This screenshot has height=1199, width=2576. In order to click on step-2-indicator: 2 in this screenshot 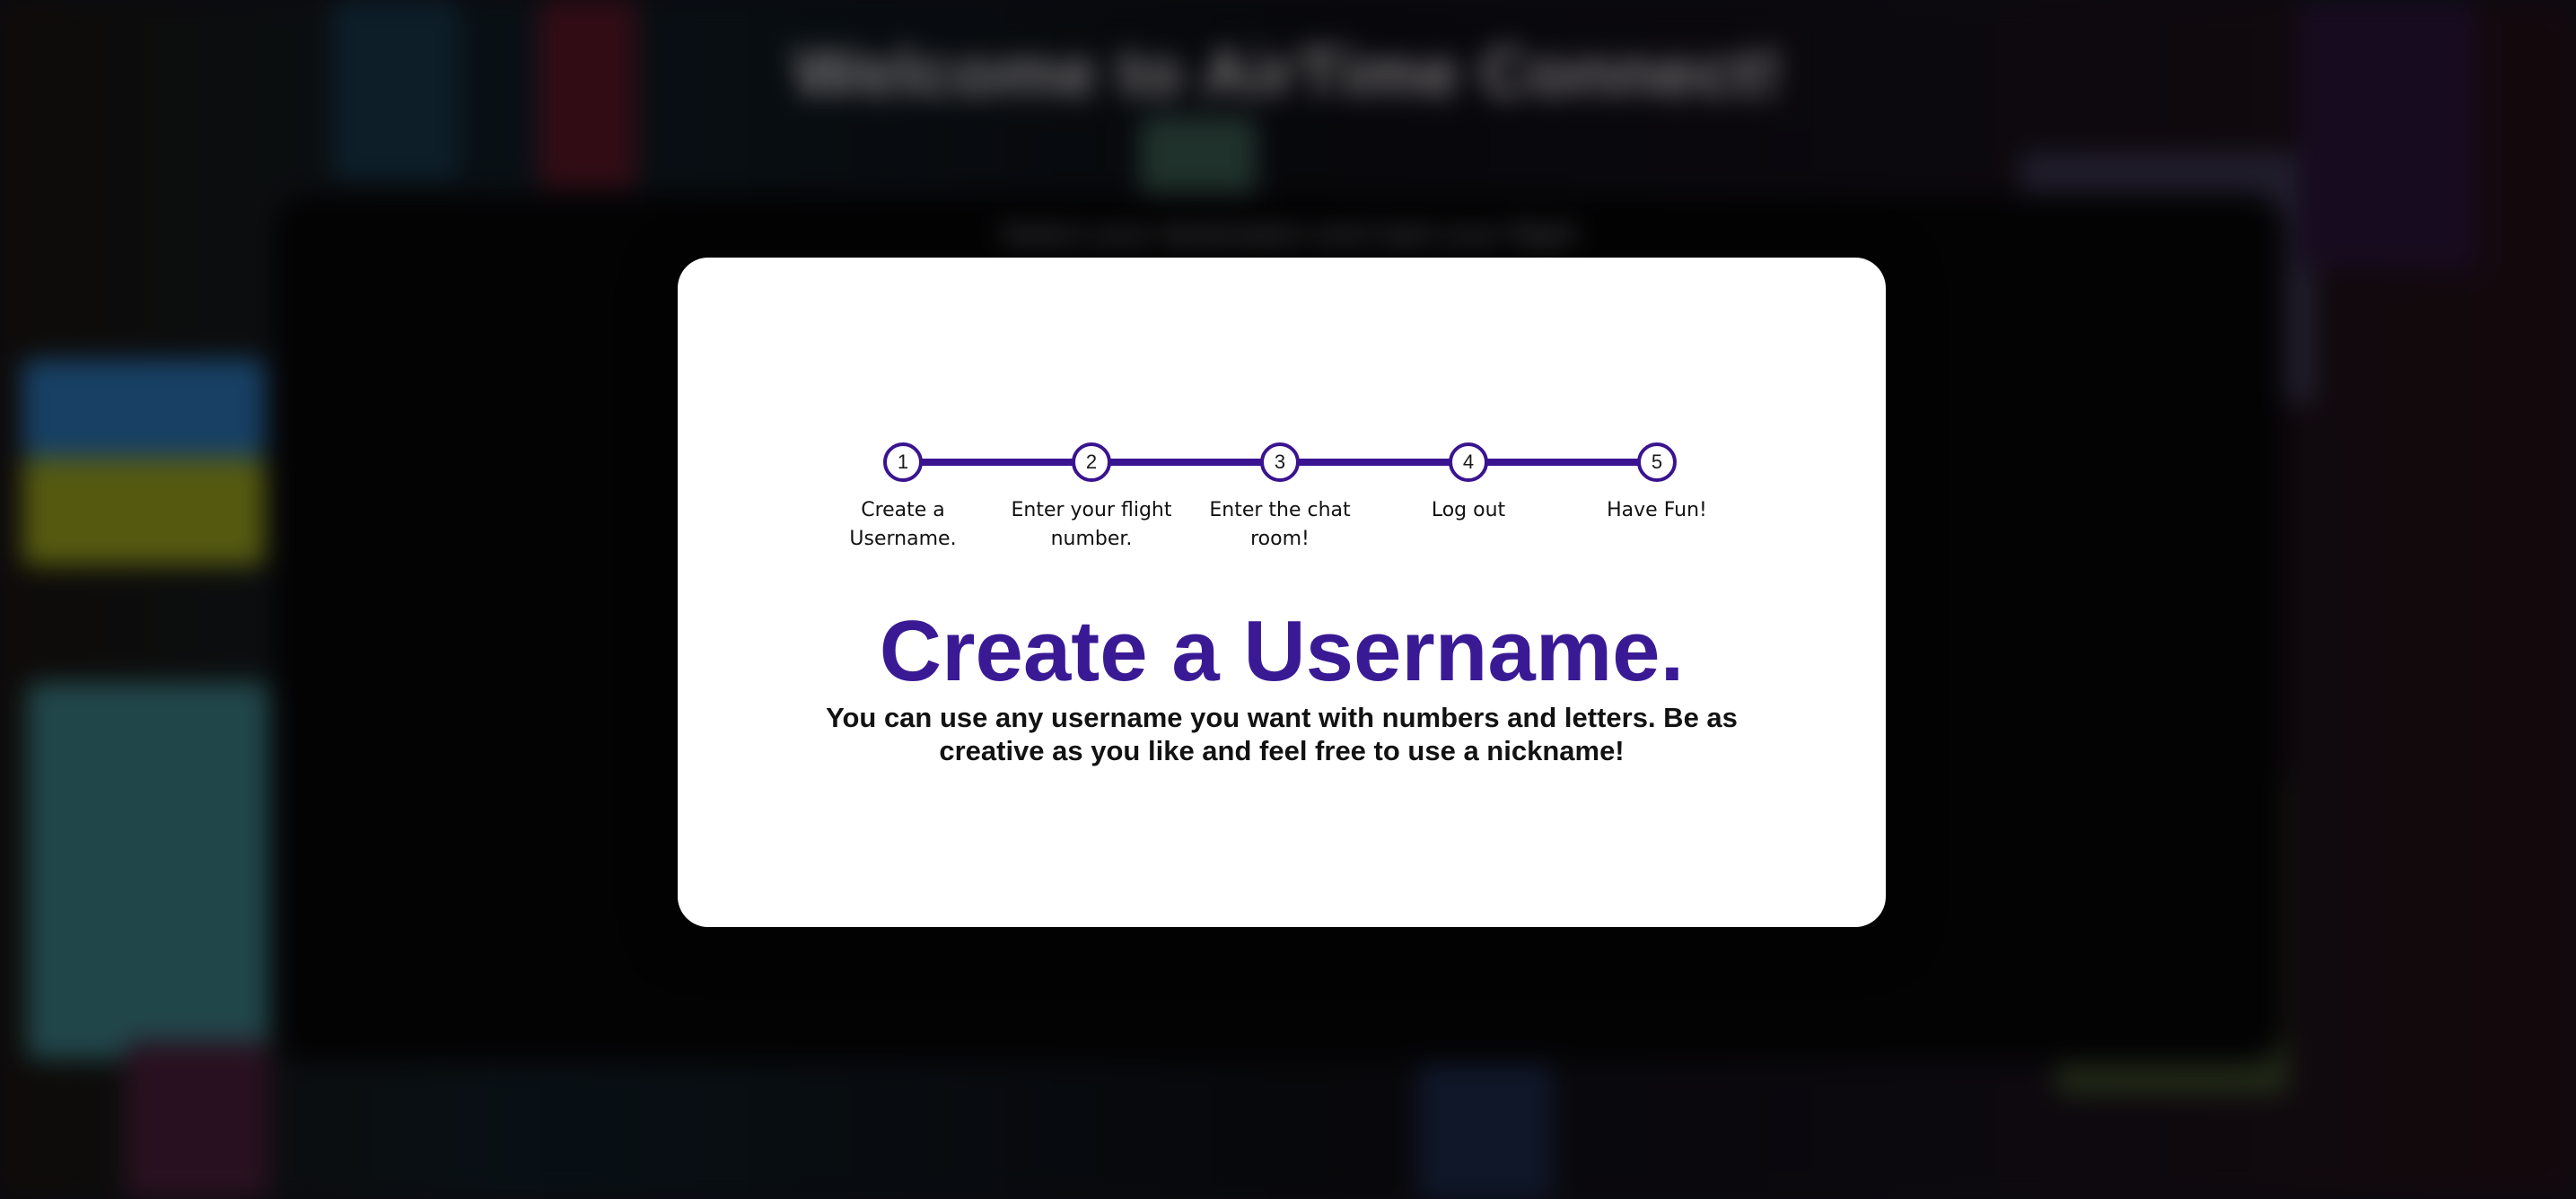, I will do `click(1091, 462)`.